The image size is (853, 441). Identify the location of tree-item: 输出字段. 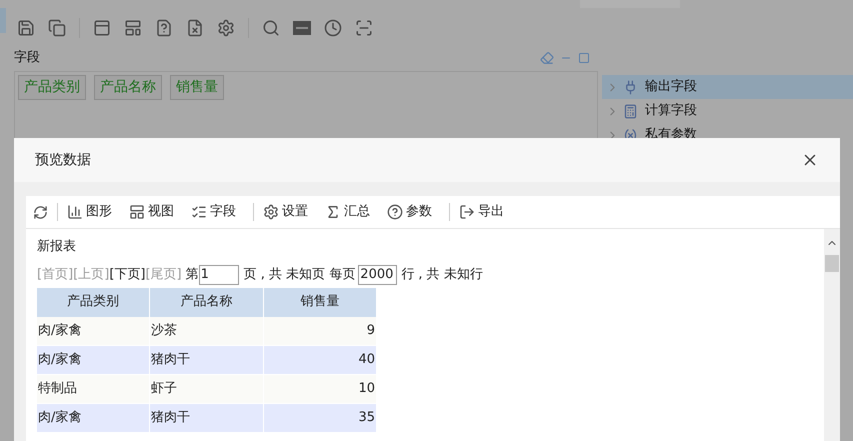
(727, 87).